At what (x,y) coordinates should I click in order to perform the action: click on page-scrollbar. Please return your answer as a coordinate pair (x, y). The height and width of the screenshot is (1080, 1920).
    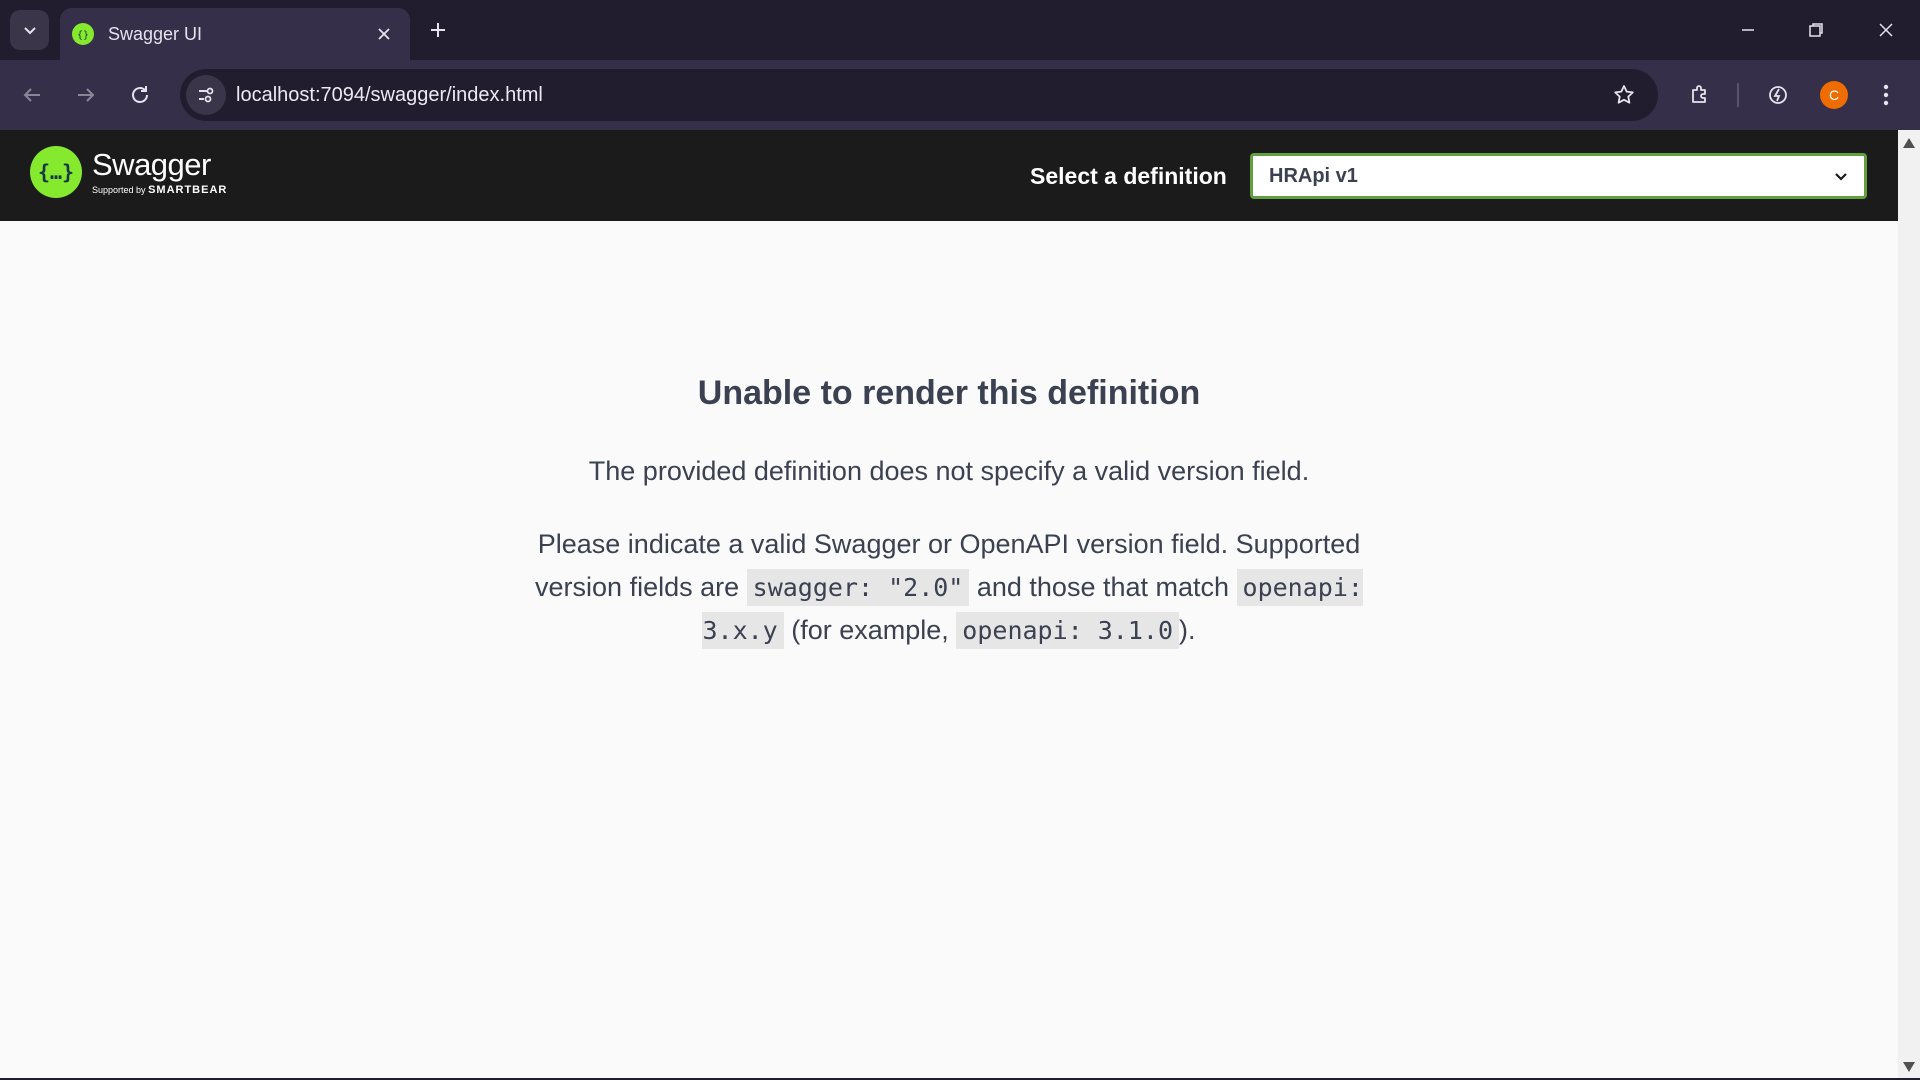
    Looking at the image, I should click on (1909, 605).